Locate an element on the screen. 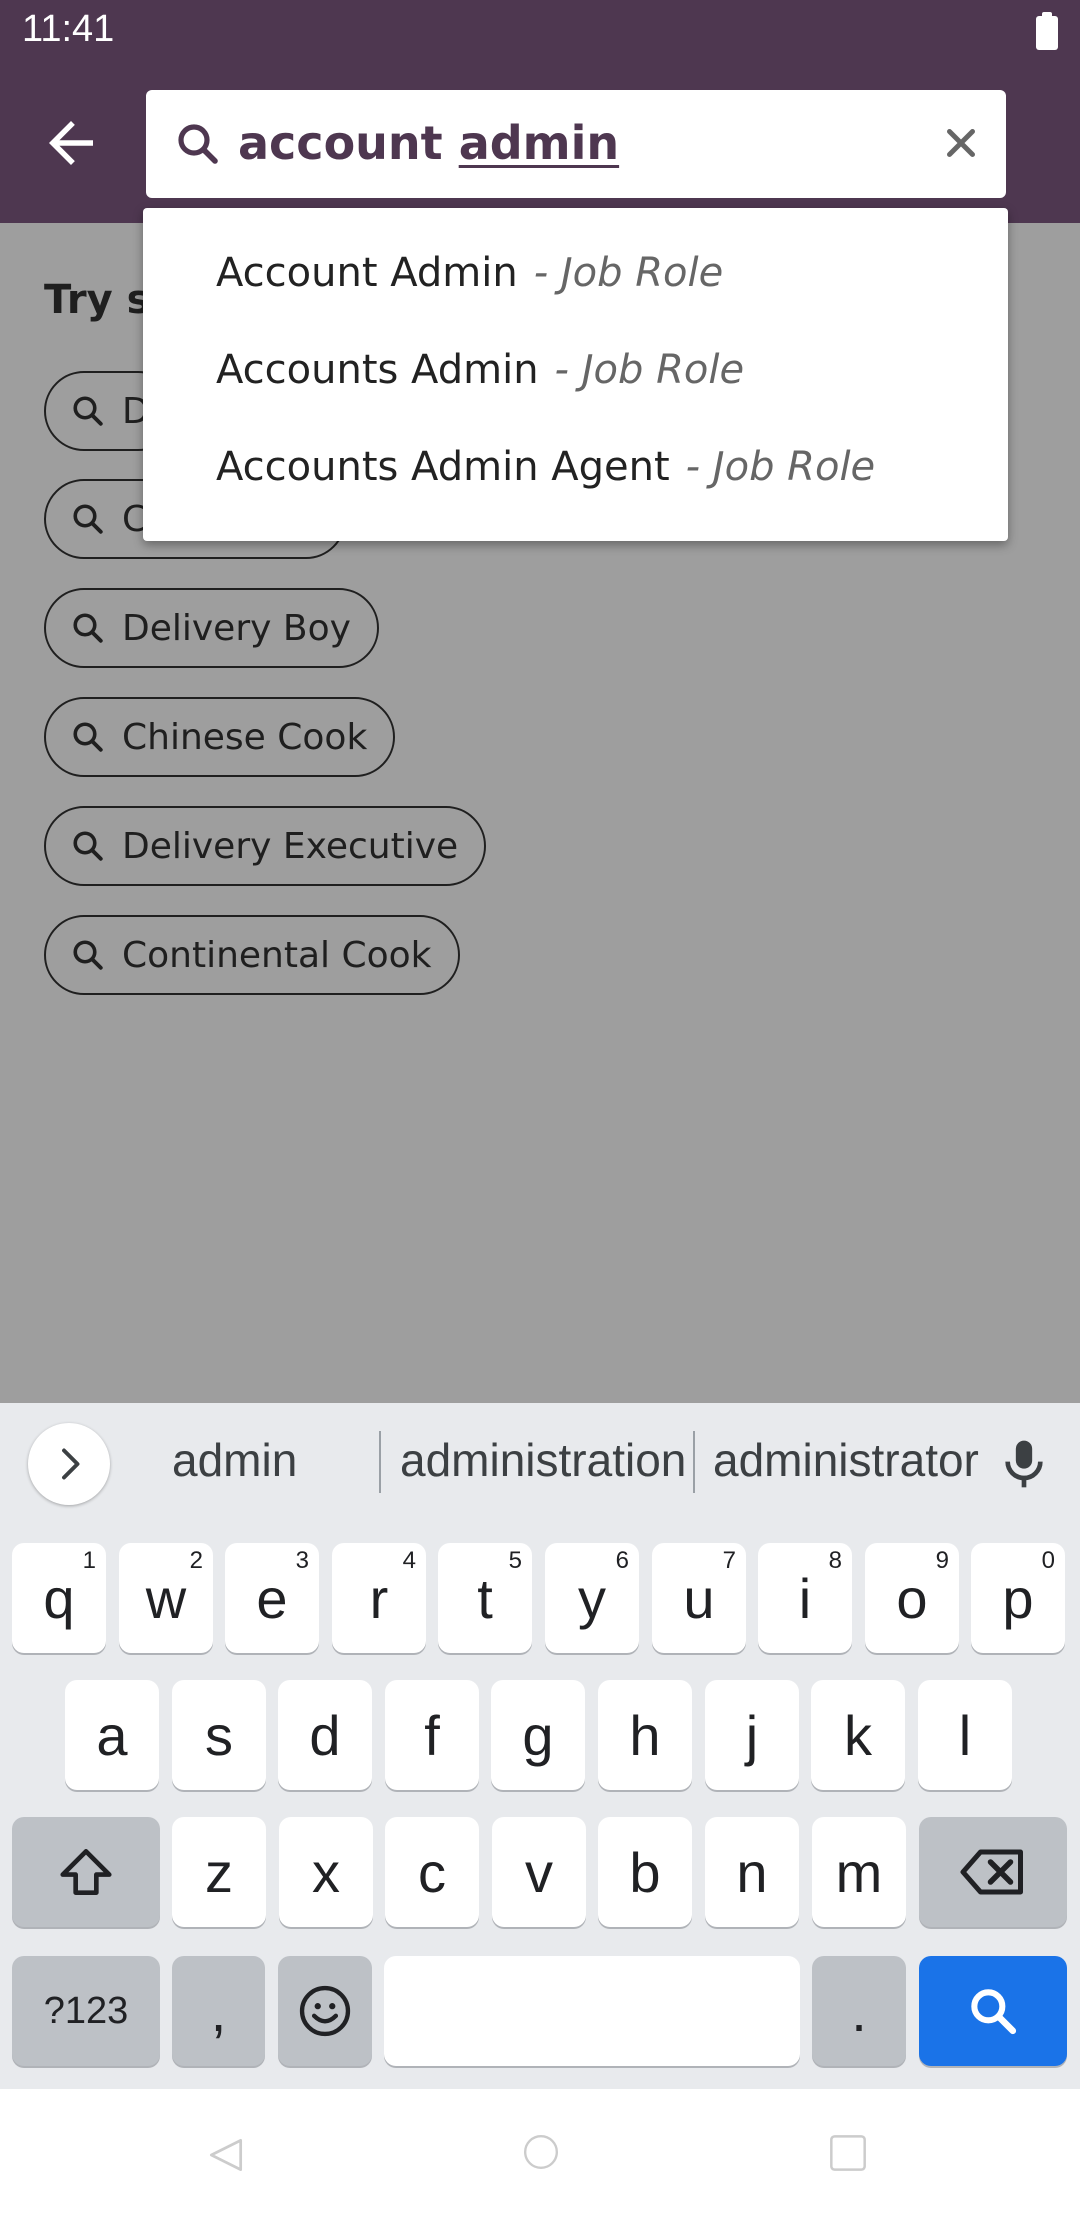  letter-key: d is located at coordinates (325, 1735).